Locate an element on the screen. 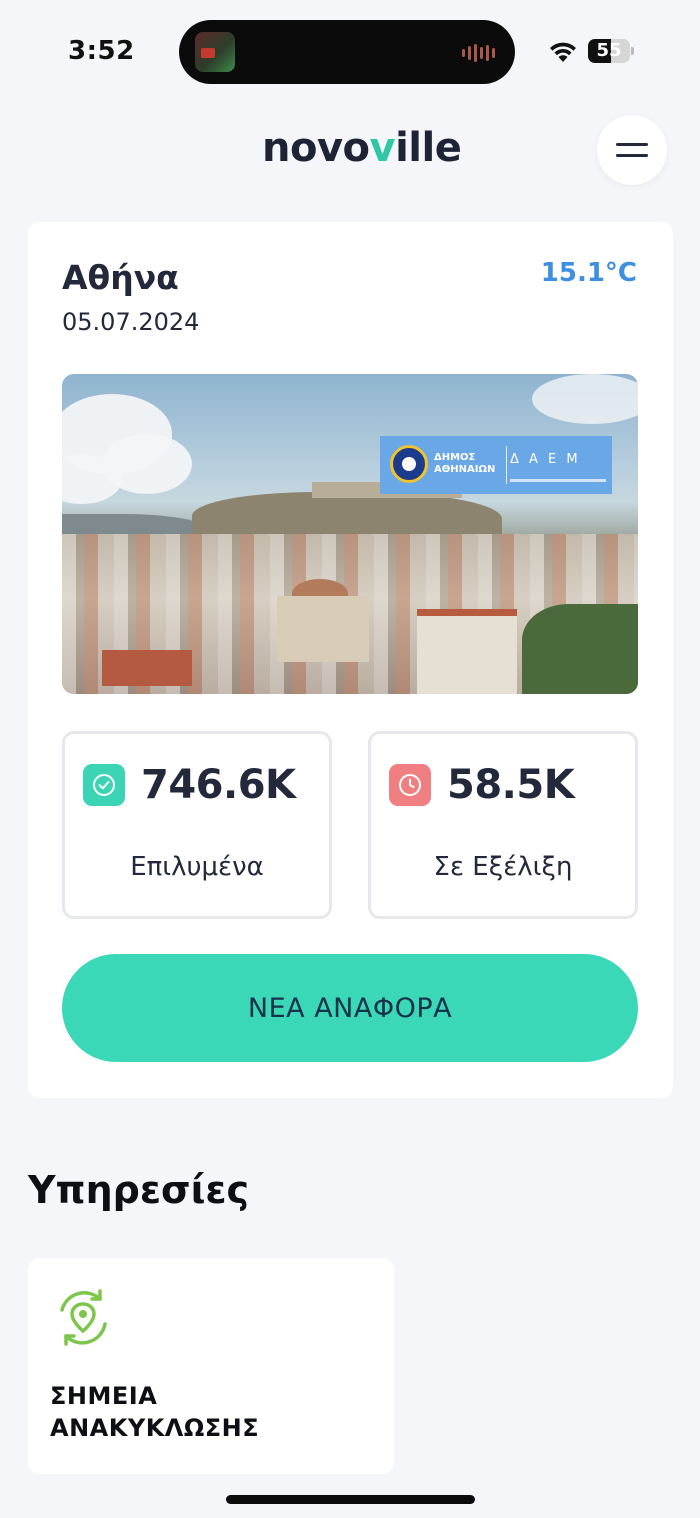 This screenshot has width=700, height=1518. app-header: novoville is located at coordinates (350, 155).